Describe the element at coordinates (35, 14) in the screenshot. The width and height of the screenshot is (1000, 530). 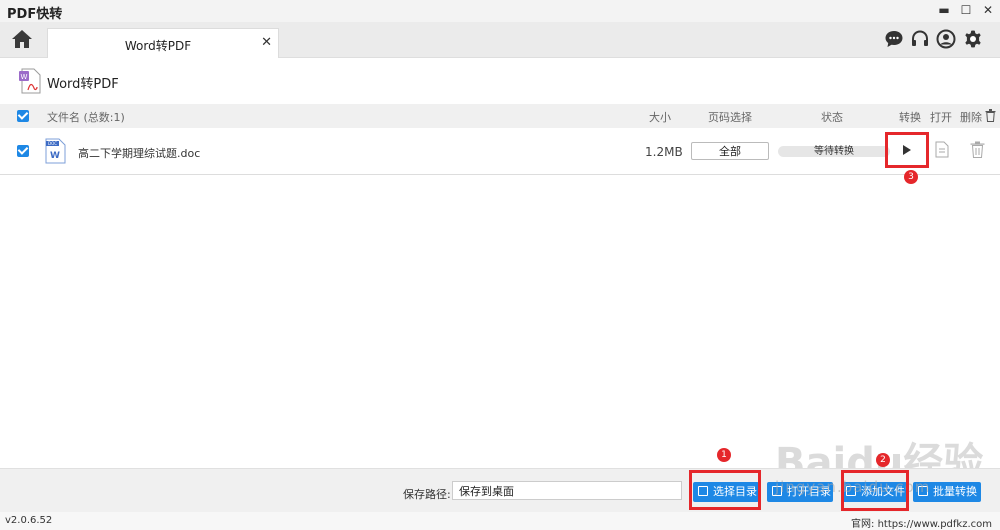
I see `app-title: PDF快转` at that location.